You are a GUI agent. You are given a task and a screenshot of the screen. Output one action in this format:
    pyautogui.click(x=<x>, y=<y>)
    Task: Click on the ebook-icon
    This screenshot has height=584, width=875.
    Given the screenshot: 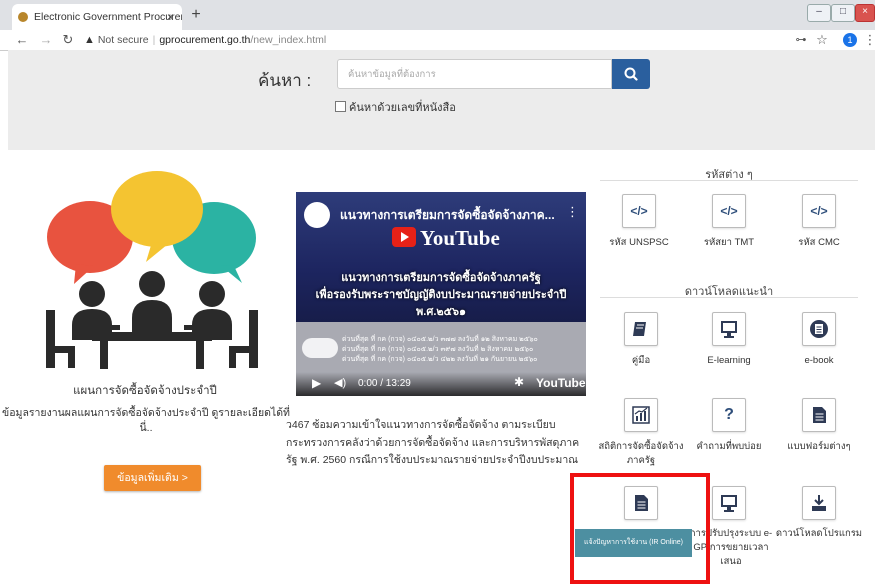 What is the action you would take?
    pyautogui.click(x=819, y=329)
    